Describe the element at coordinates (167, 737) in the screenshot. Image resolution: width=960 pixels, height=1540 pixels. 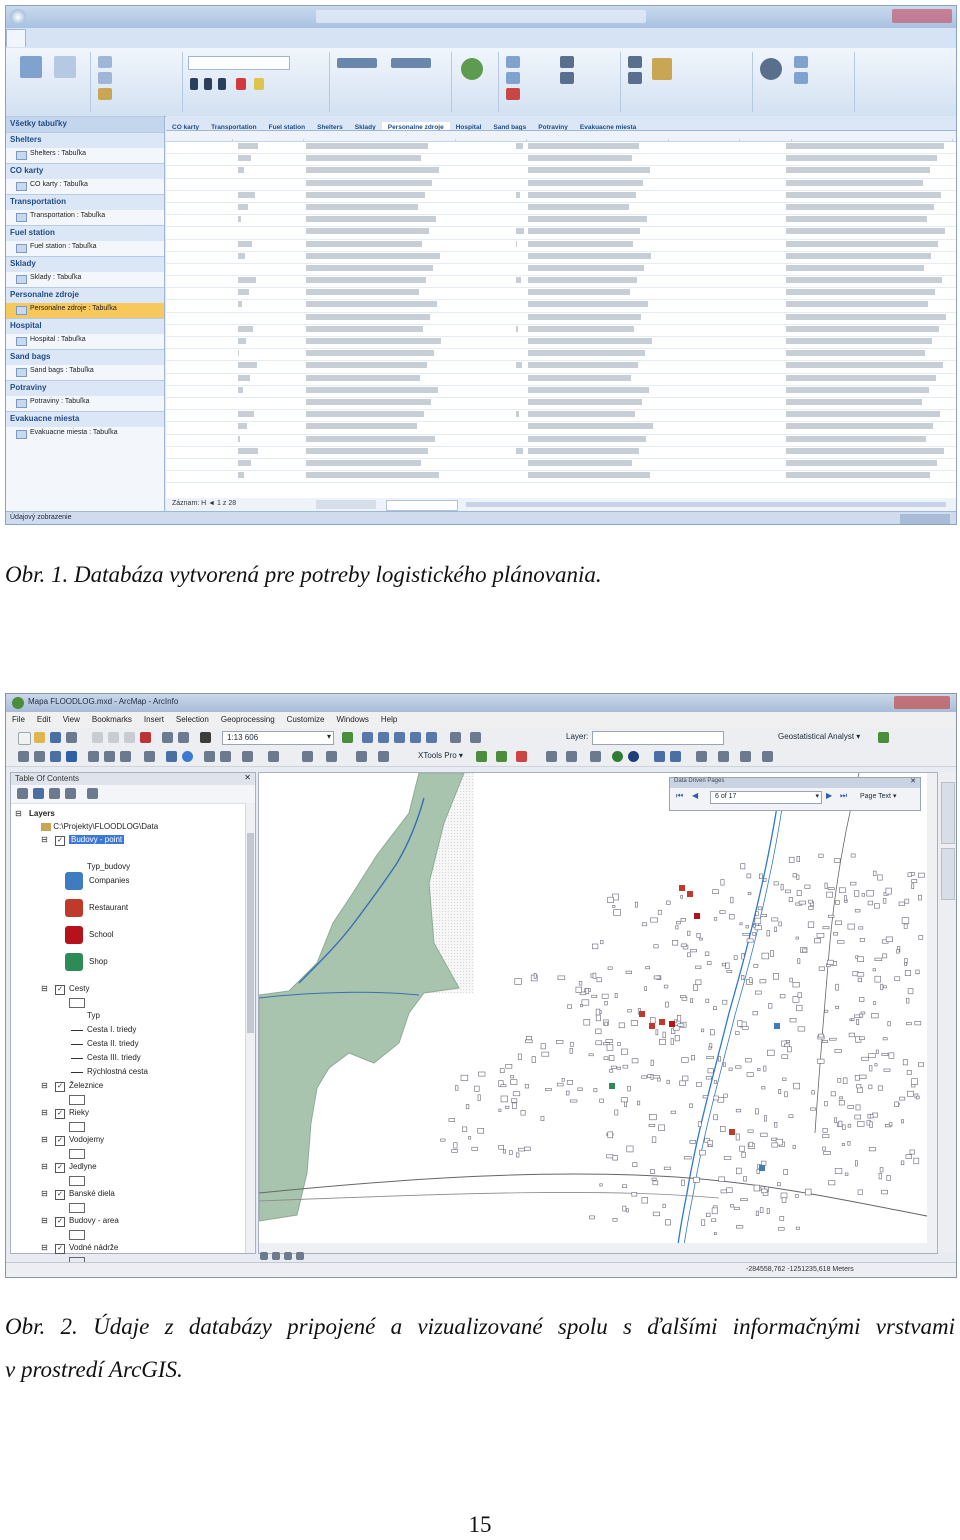
I see `undo-icon` at that location.